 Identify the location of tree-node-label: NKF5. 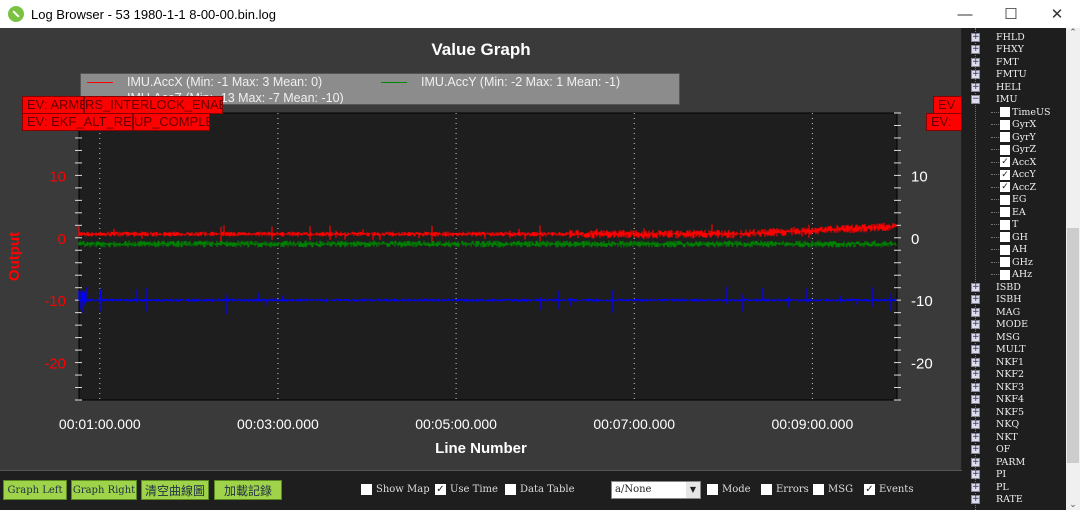
(1010, 412).